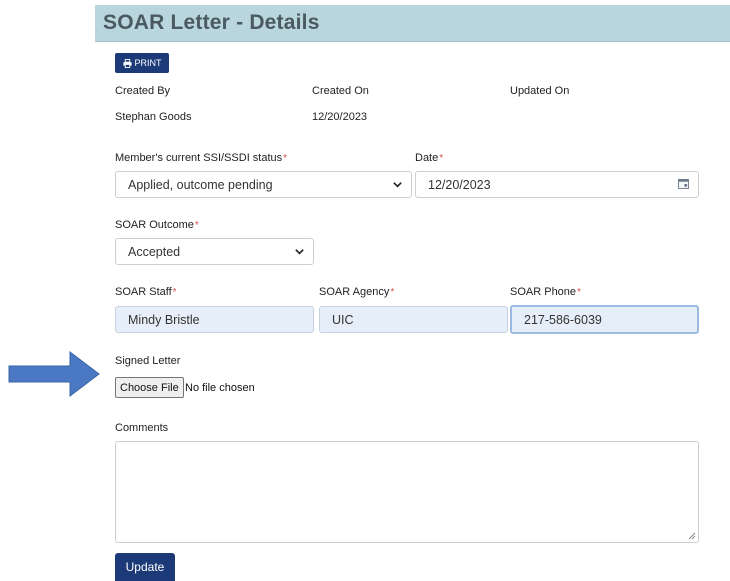  I want to click on agency-label: SOAR Agency*, so click(356, 292).